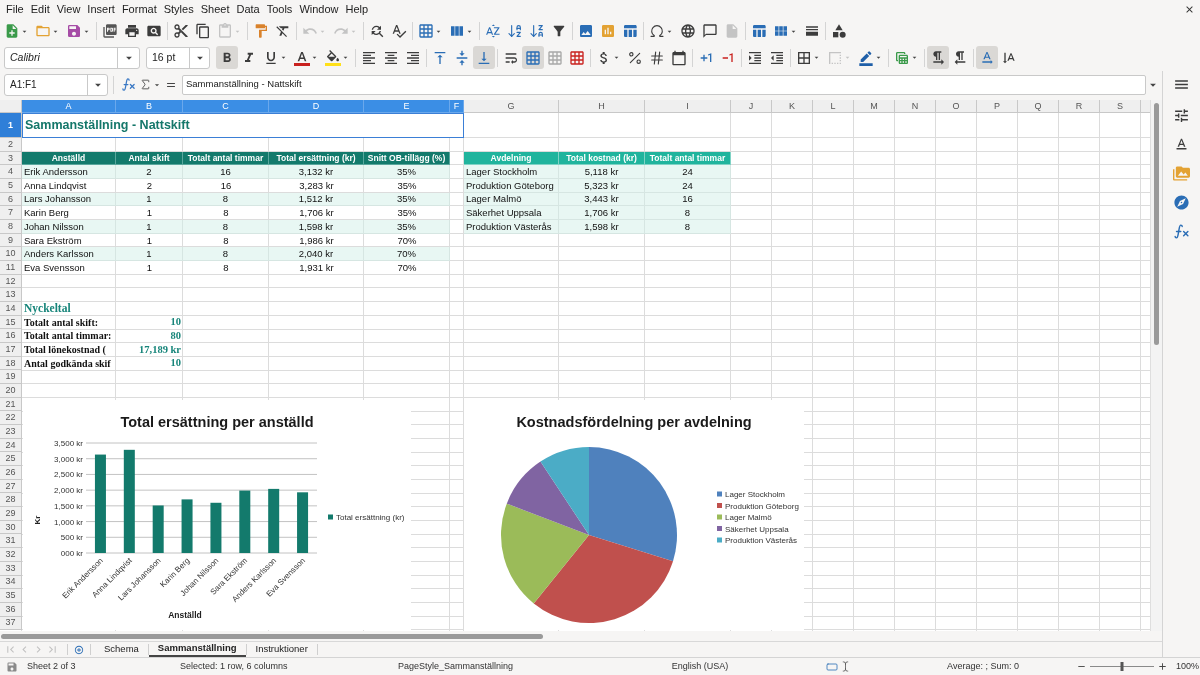 This screenshot has height=675, width=1200. I want to click on menu-item: Window, so click(318, 9).